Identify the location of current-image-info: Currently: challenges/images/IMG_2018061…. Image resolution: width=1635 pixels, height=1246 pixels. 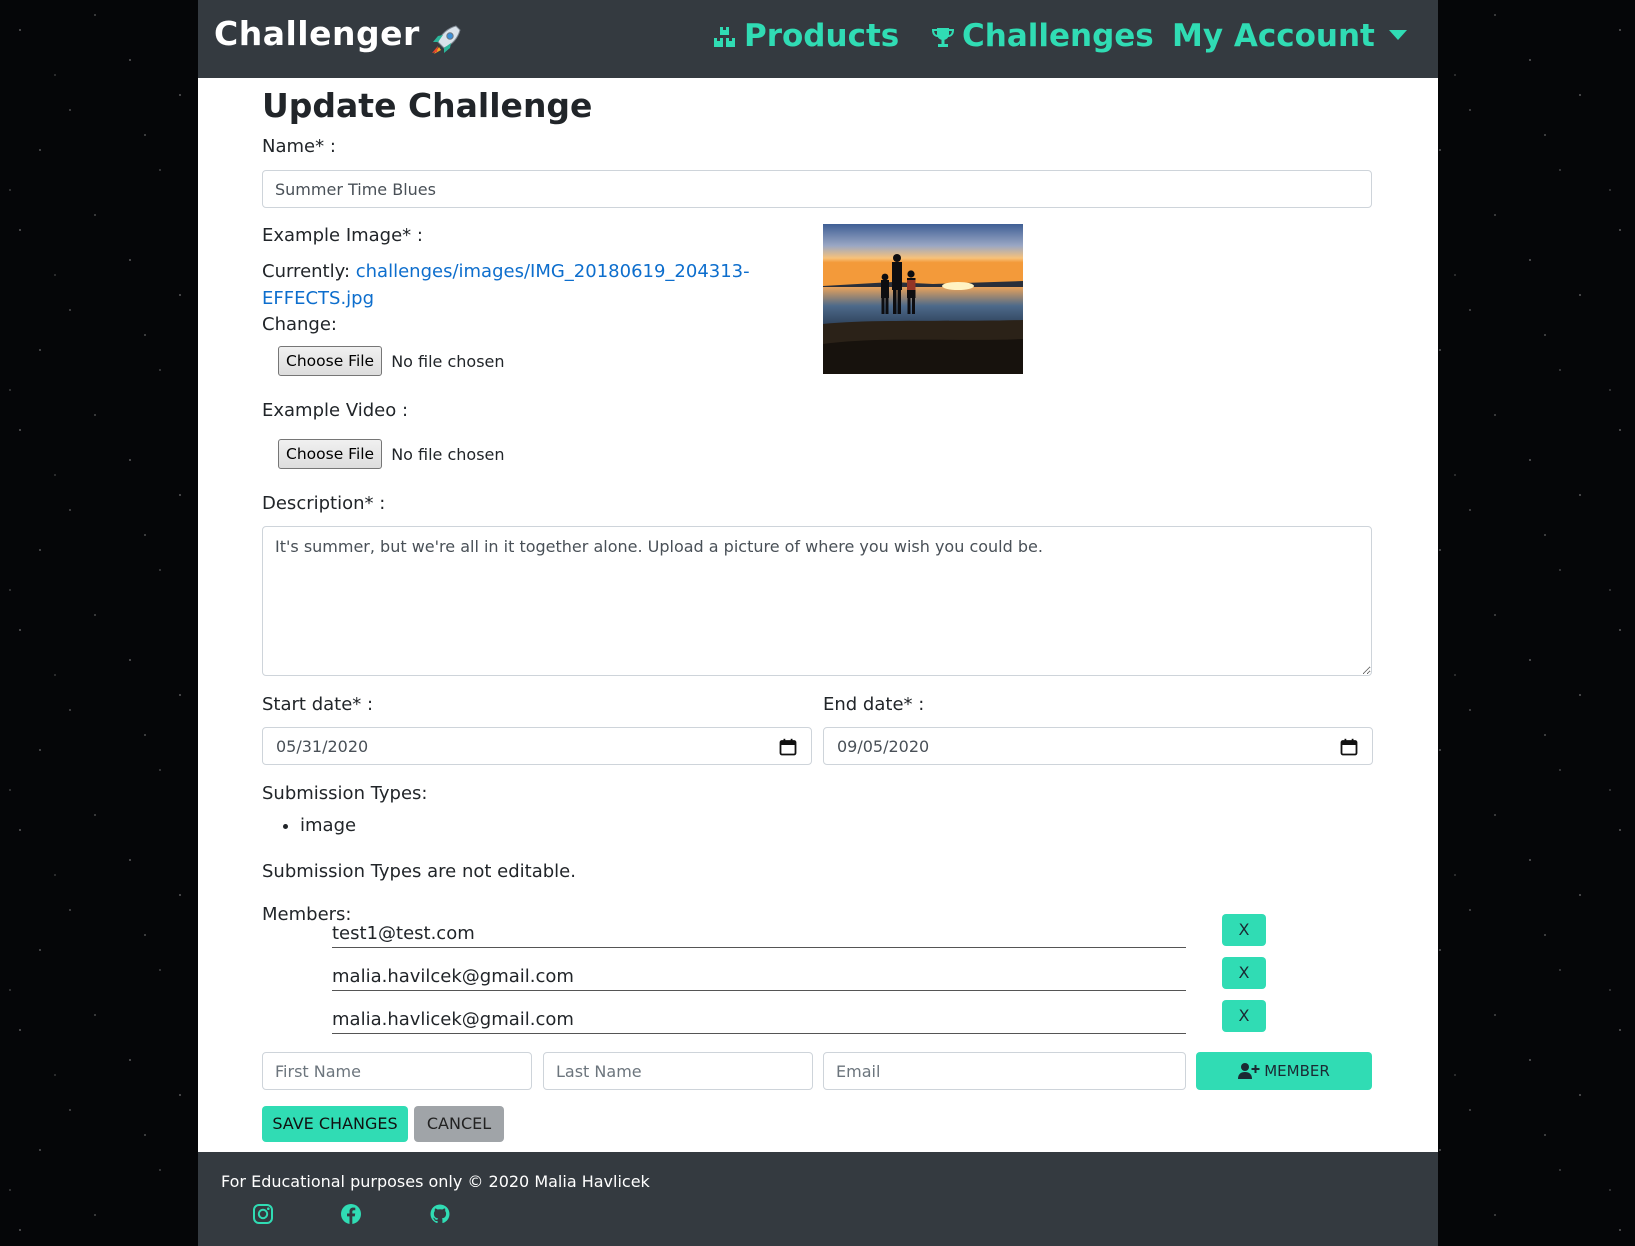
(512, 285).